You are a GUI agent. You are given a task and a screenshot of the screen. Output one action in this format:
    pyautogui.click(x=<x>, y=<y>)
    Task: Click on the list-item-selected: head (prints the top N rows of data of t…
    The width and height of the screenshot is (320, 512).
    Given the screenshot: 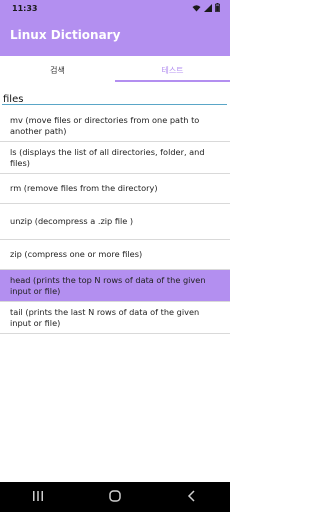 What is the action you would take?
    pyautogui.click(x=115, y=286)
    